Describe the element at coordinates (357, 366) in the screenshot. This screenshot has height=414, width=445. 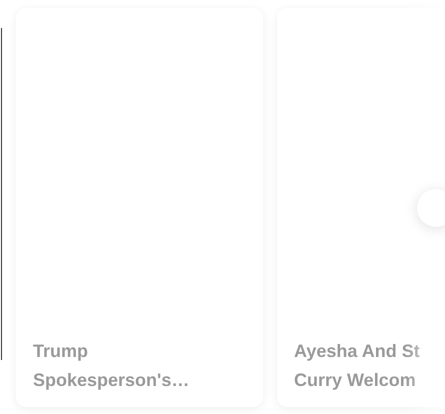
I see `card-title: Ayesha And St Curry Welcom` at that location.